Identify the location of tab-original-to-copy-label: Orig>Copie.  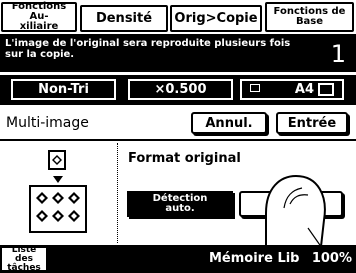
(216, 18).